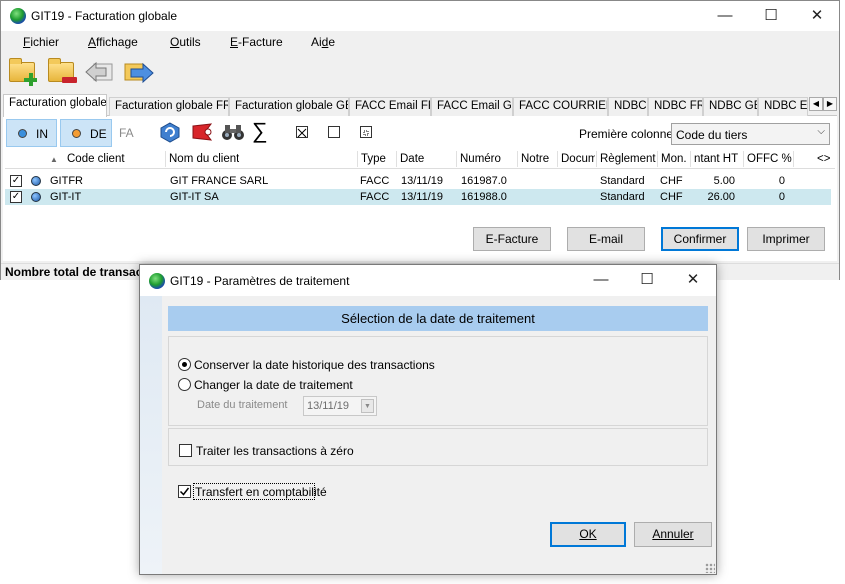 The height and width of the screenshot is (584, 845). I want to click on sort-ascending-icon: ▲, so click(54, 159).